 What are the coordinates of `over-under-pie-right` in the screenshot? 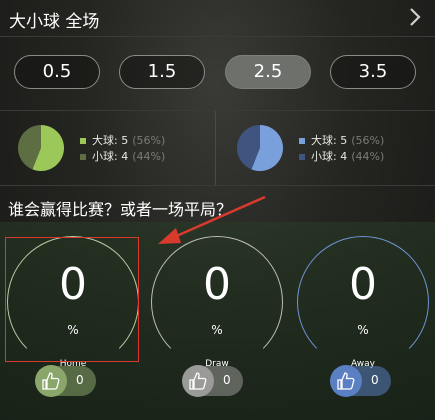 It's located at (260, 148).